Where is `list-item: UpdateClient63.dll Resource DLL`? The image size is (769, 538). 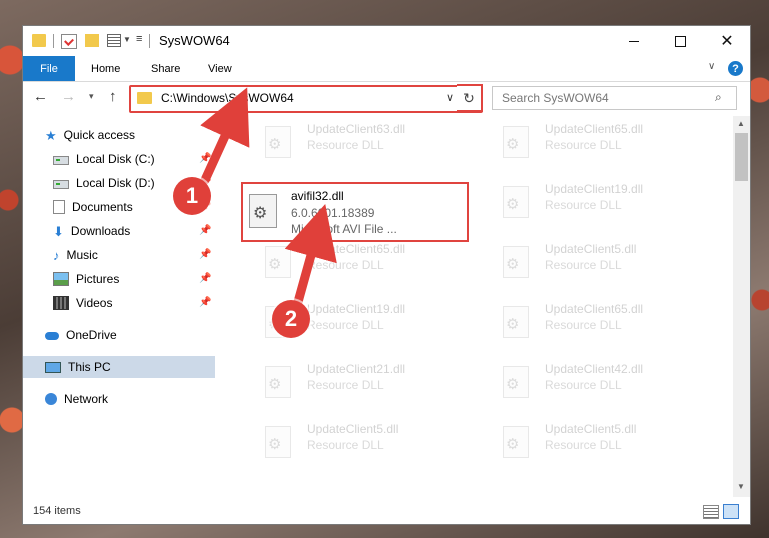 list-item: UpdateClient63.dll Resource DLL is located at coordinates (351, 144).